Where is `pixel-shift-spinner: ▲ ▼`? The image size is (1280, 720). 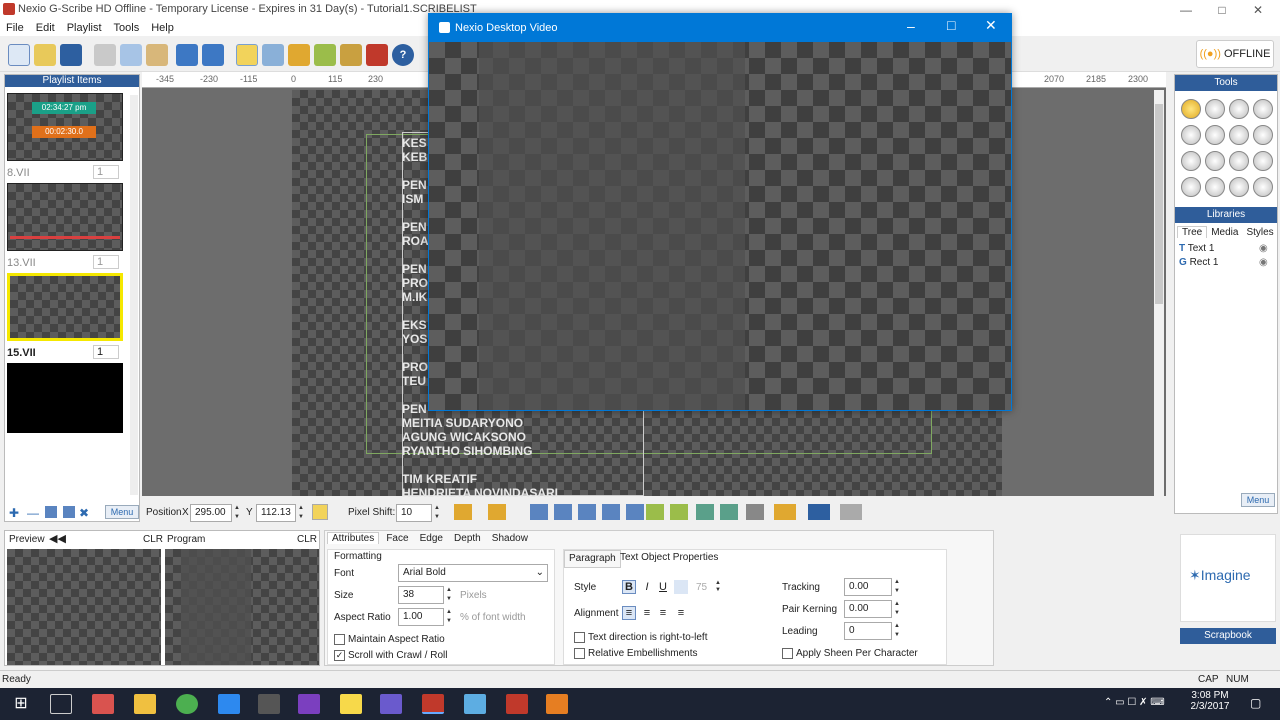
pixel-shift-spinner: ▲ ▼ is located at coordinates (437, 513).